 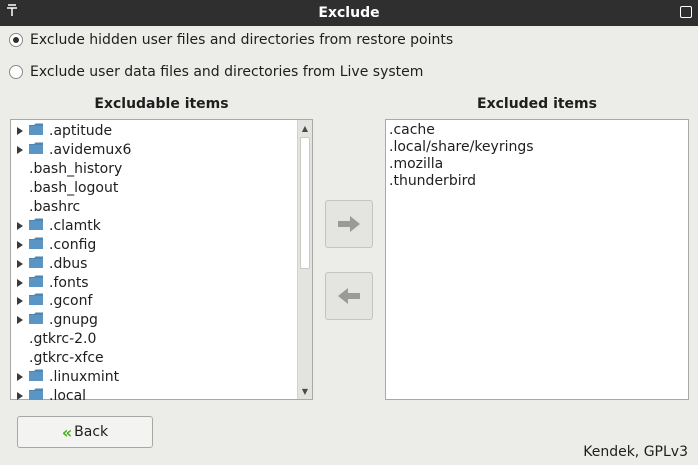 What do you see at coordinates (161, 244) in the screenshot?
I see `tree-item: .config` at bounding box center [161, 244].